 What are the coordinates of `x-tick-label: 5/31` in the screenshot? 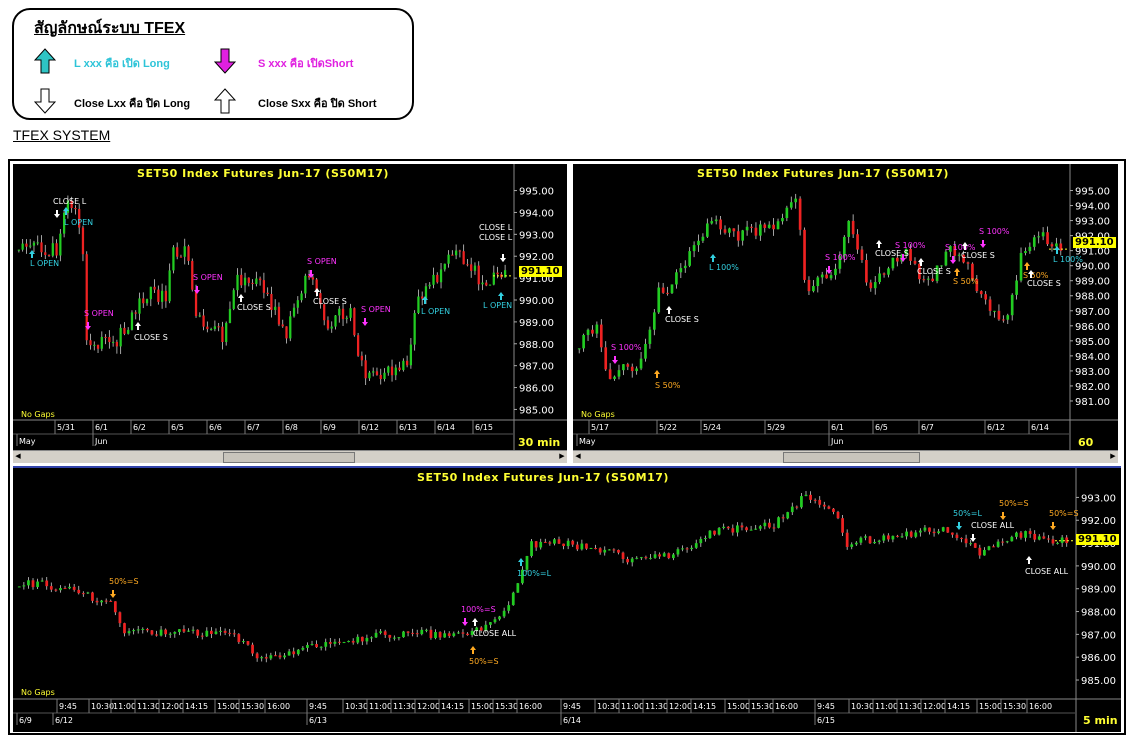 It's located at (66, 427).